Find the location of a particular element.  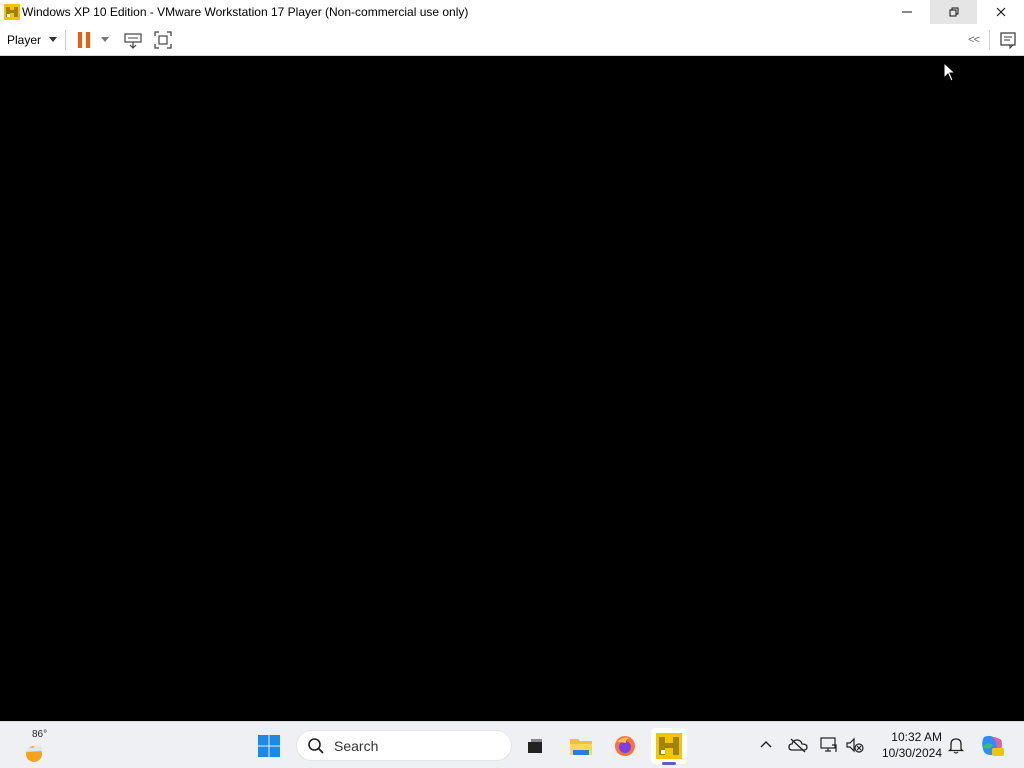

firefox-button is located at coordinates (625, 746).